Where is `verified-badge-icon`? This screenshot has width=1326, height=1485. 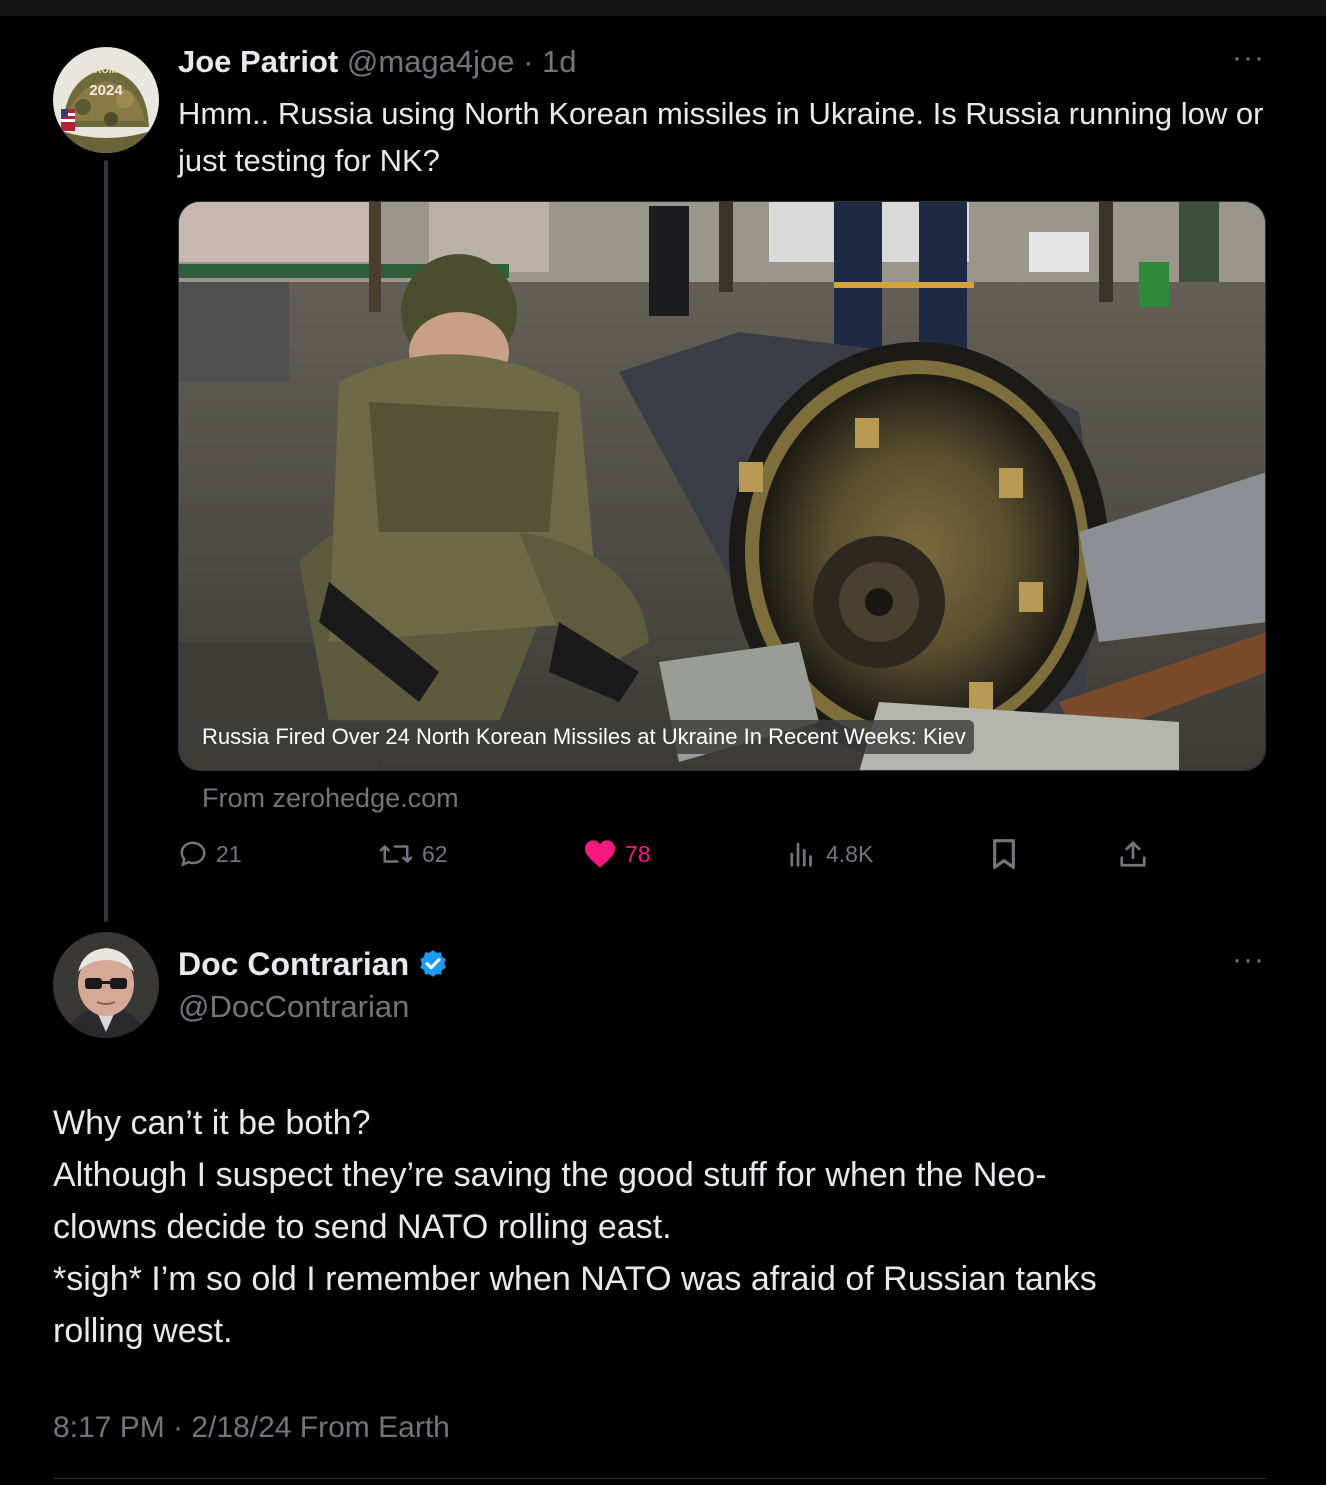 verified-badge-icon is located at coordinates (433, 963).